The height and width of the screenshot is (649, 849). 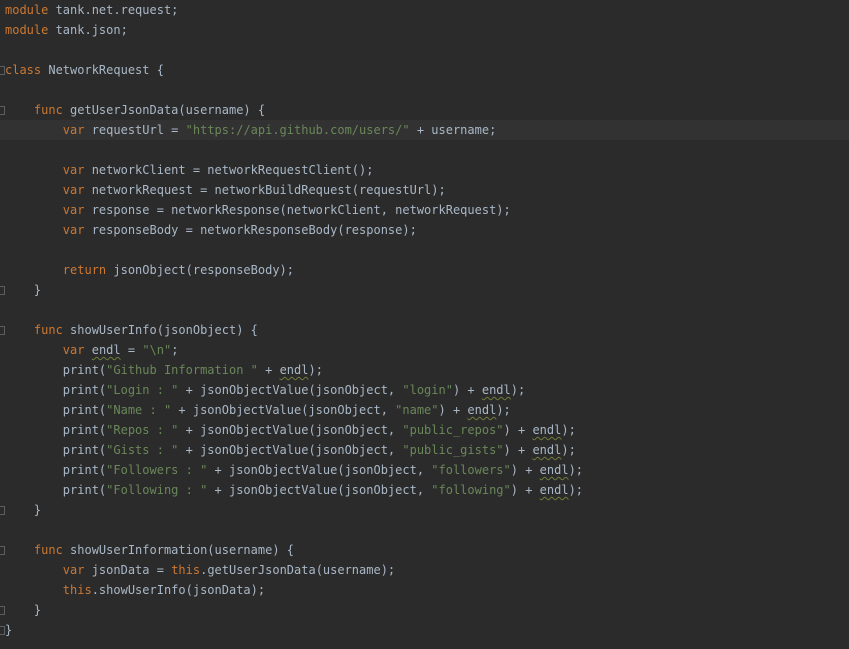 What do you see at coordinates (424, 350) in the screenshot?
I see `code-line: var endl = "\n";` at bounding box center [424, 350].